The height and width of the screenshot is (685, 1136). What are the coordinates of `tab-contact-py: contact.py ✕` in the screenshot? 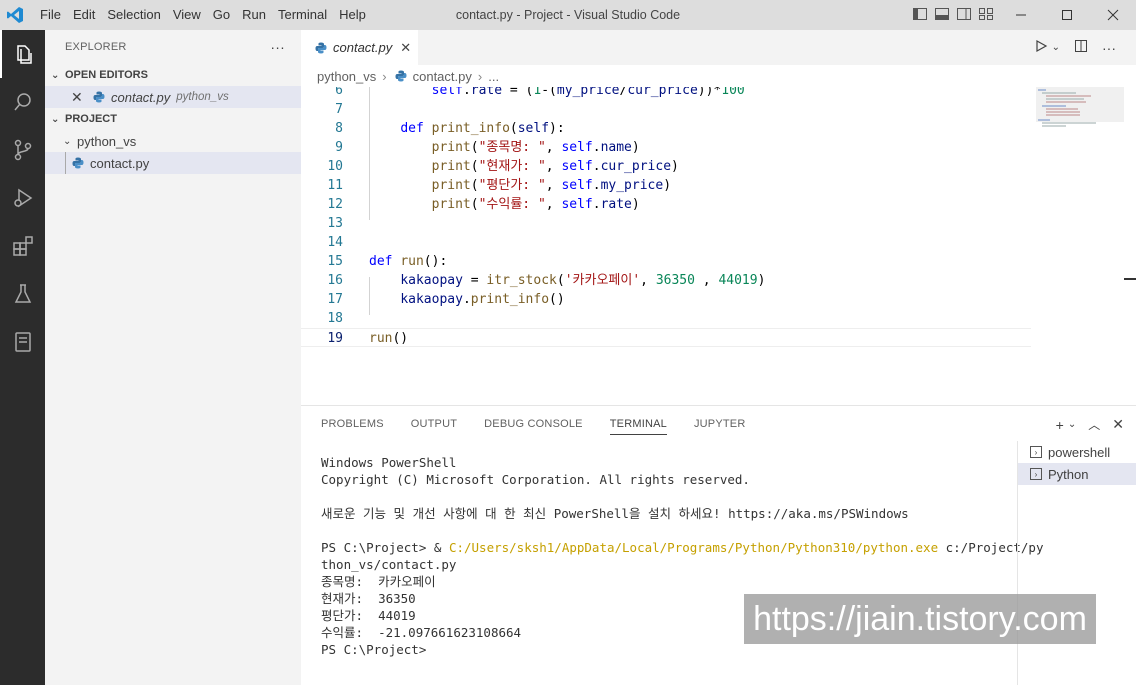 It's located at (360, 47).